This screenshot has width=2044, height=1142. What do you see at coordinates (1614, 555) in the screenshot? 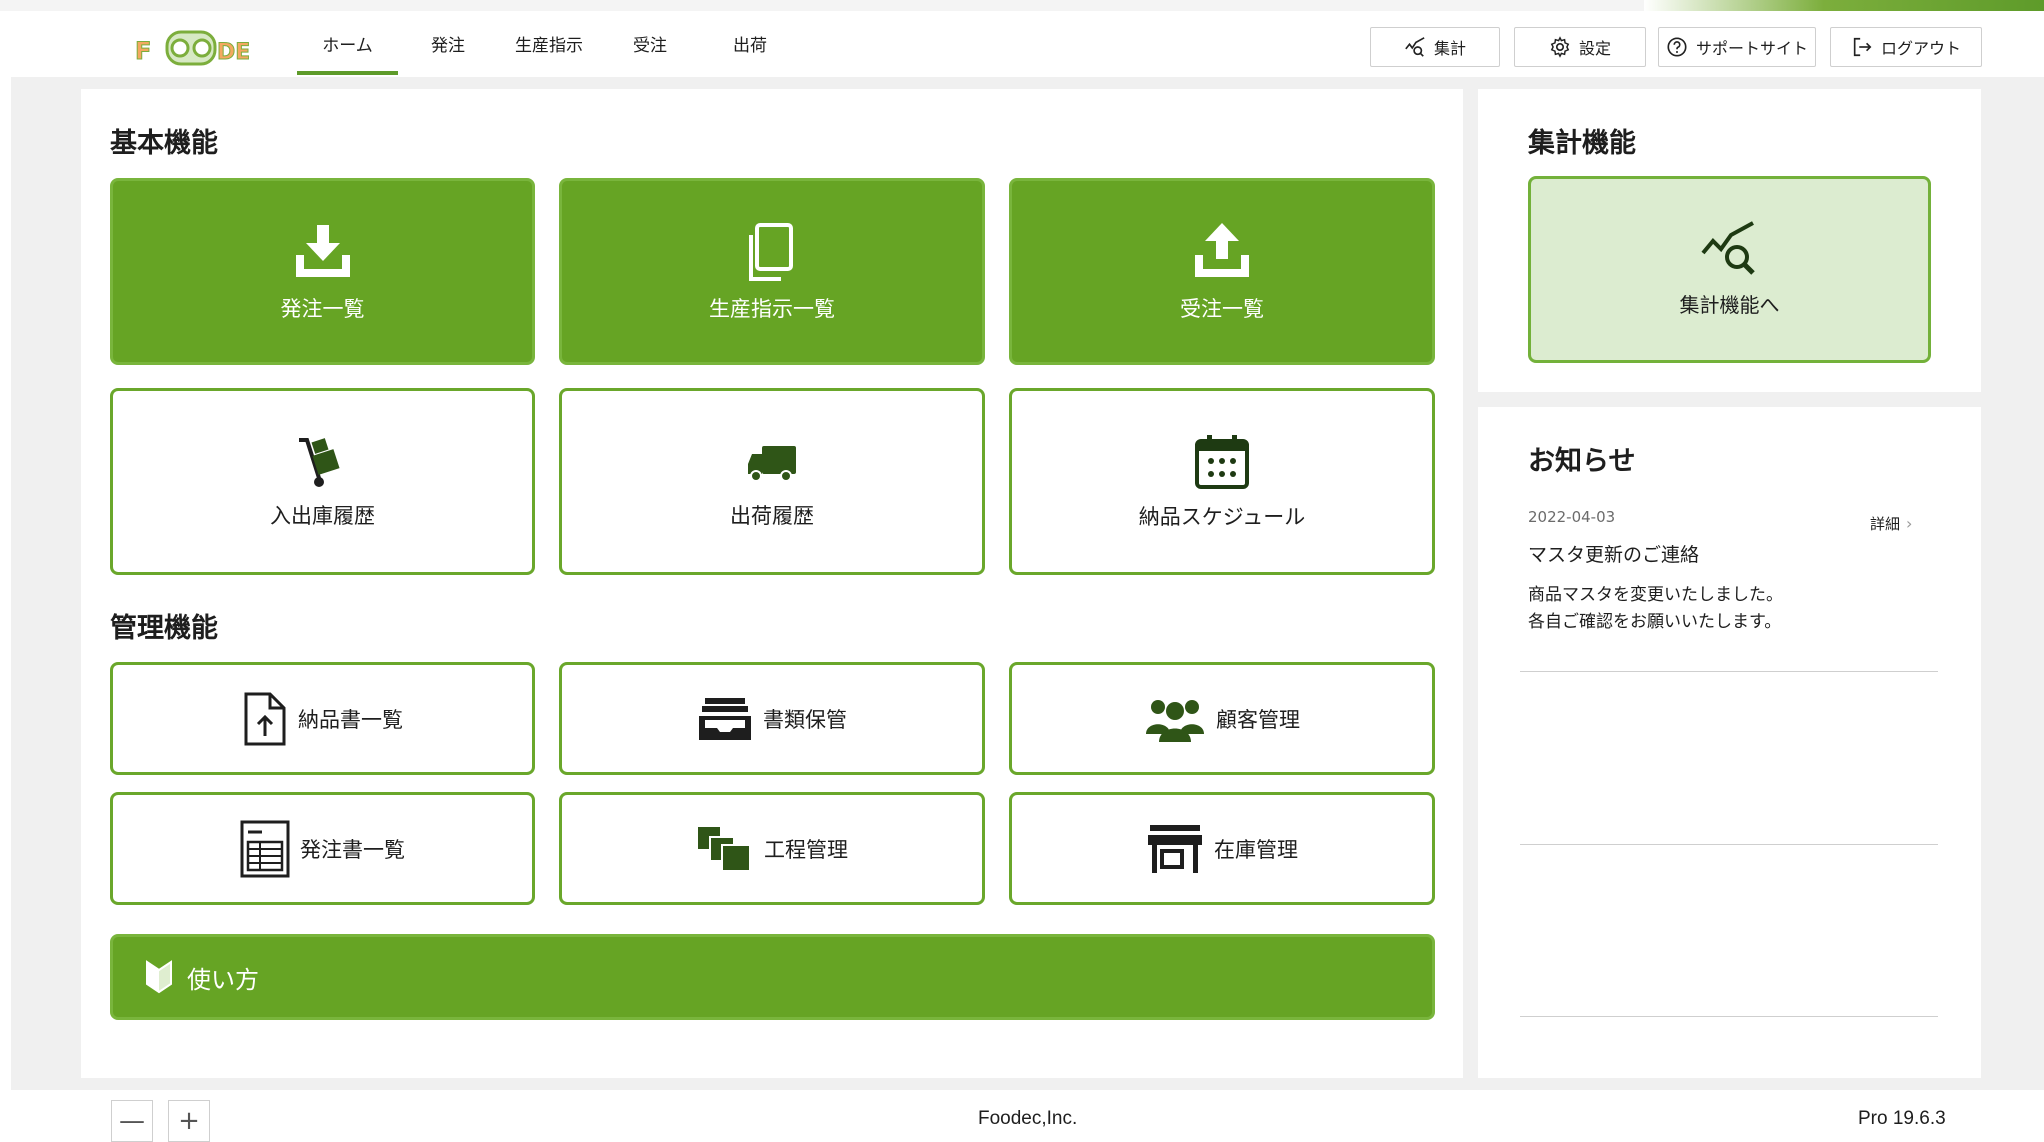
I see `news-title: マスタ更新のご連絡` at bounding box center [1614, 555].